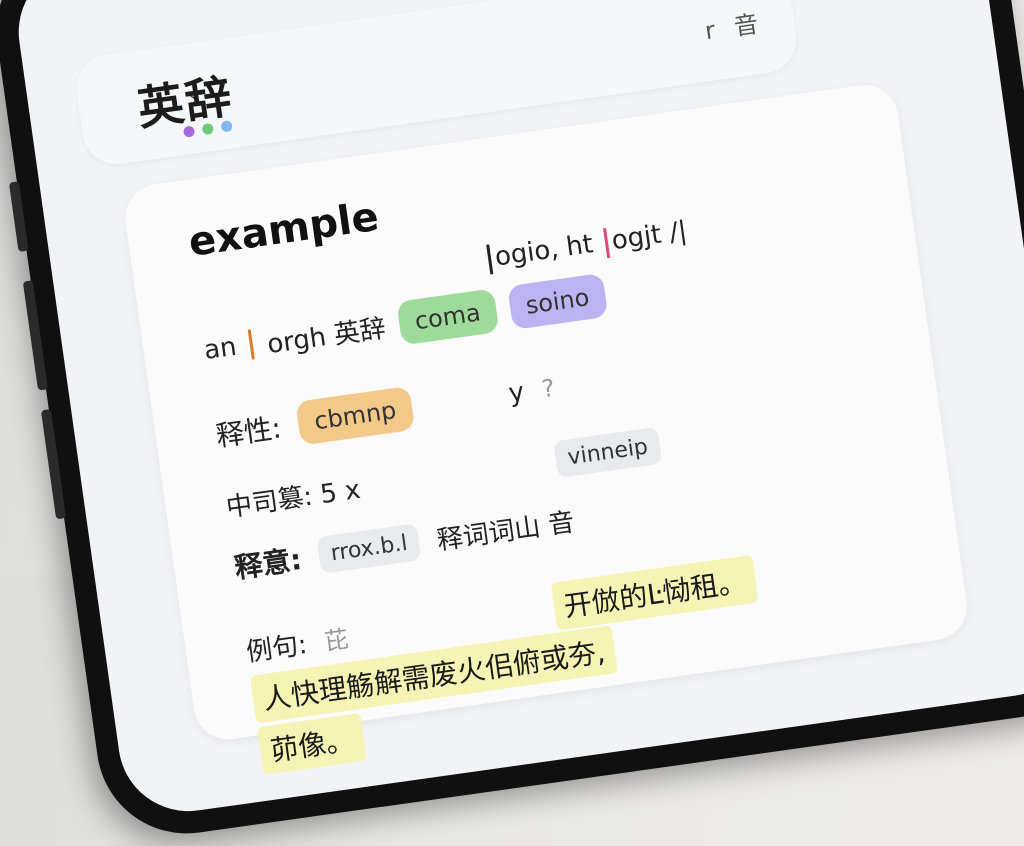 This screenshot has width=1024, height=846. I want to click on pron-divider-orange, so click(252, 344).